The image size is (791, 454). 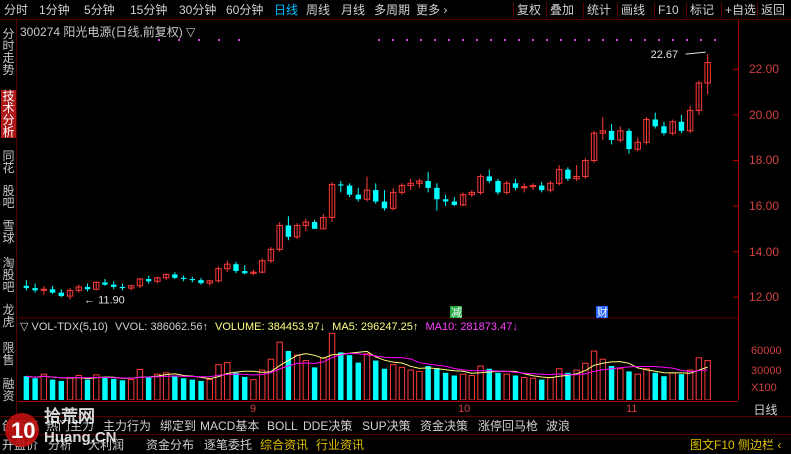 What do you see at coordinates (599, 10) in the screenshot?
I see `toolbar-button-2: 统计` at bounding box center [599, 10].